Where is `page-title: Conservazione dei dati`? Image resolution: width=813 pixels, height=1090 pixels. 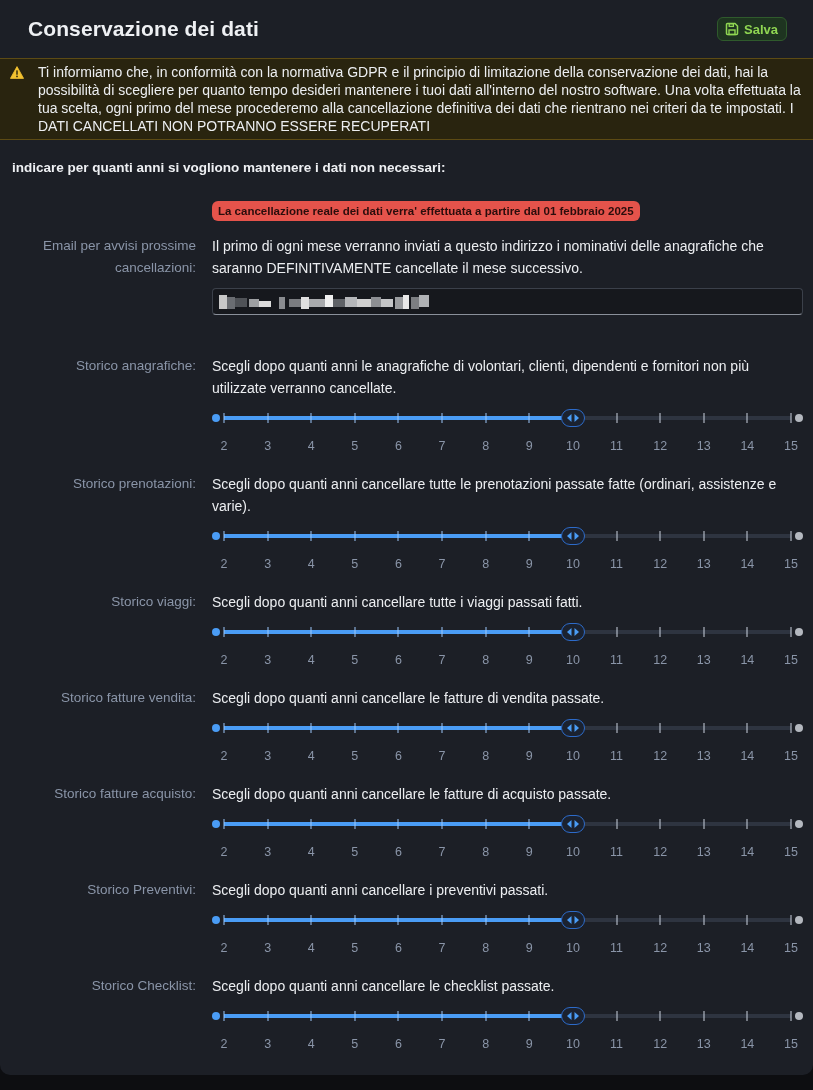
page-title: Conservazione dei dati is located at coordinates (143, 29).